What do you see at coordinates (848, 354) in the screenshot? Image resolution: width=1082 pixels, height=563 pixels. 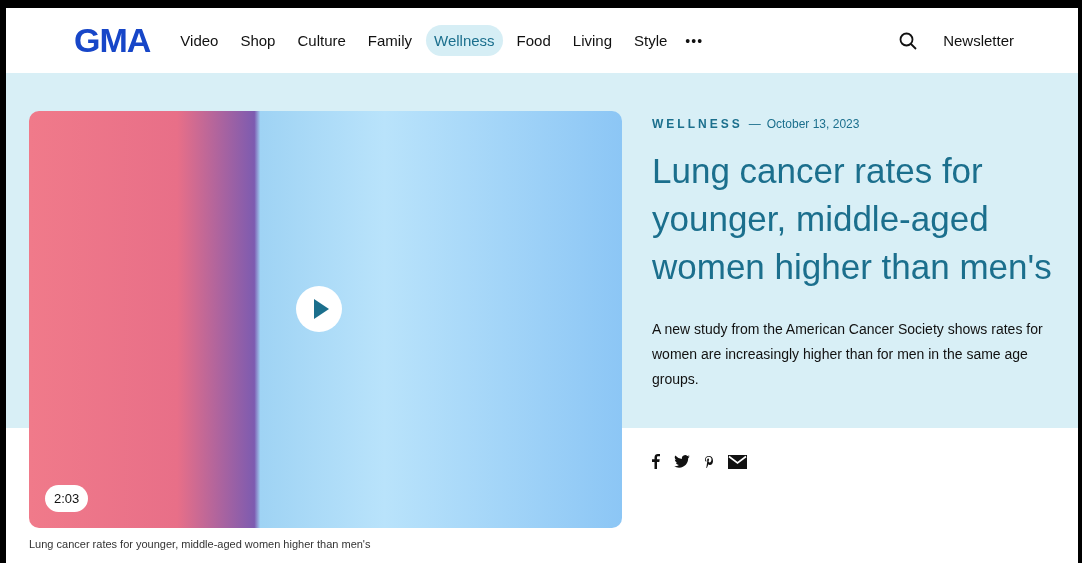 I see `article-summary: A new study from the American Cancer Society shows rates for women are increasingly higher than for men in the same age groups.` at bounding box center [848, 354].